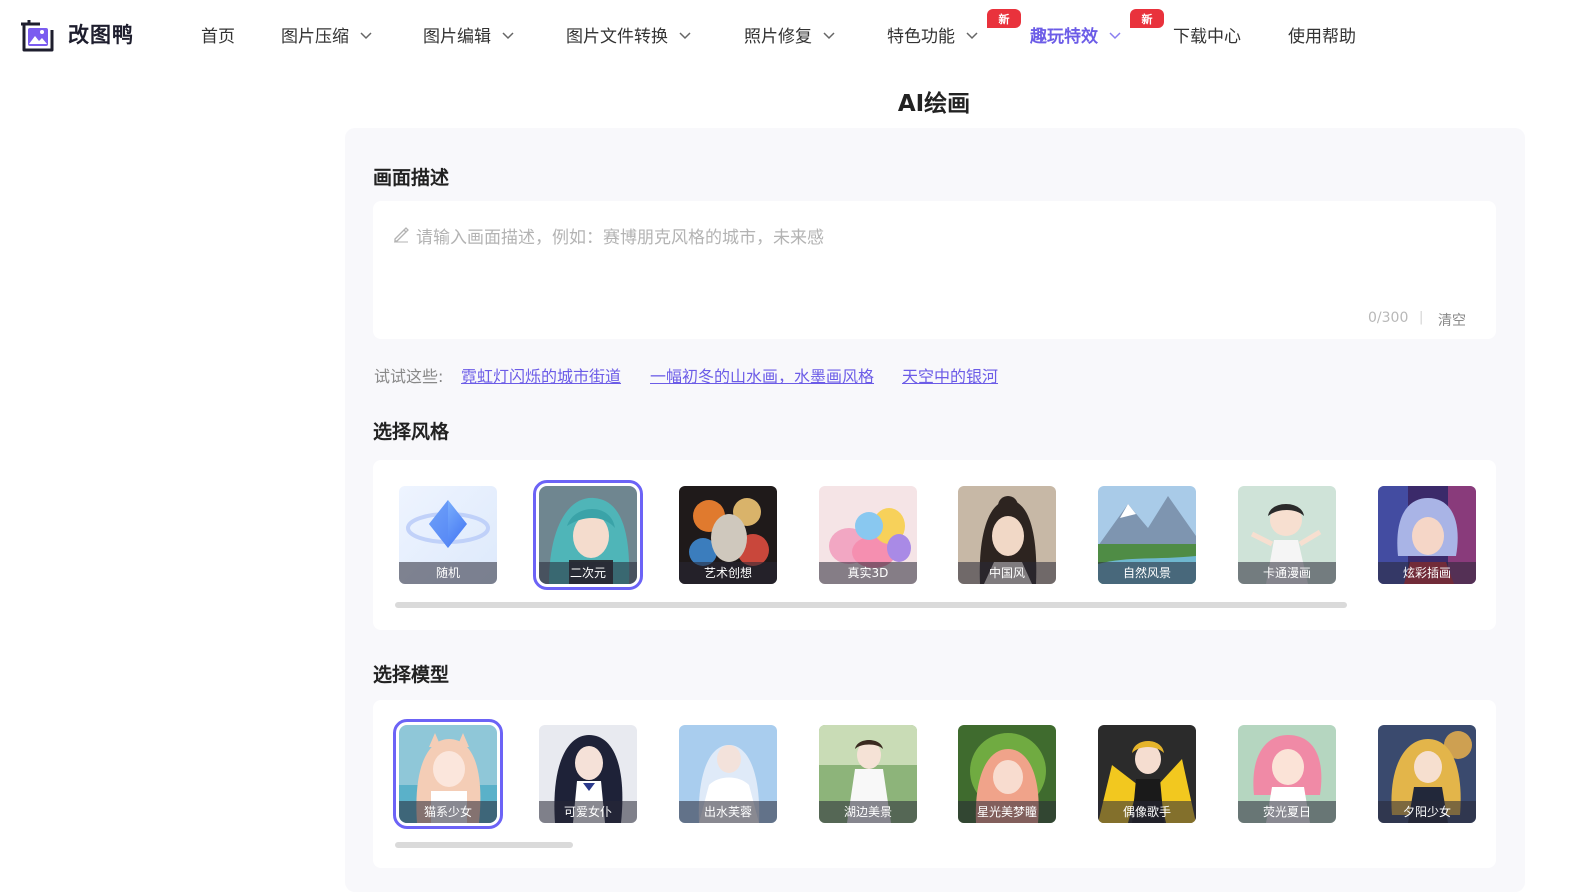  What do you see at coordinates (868, 573) in the screenshot?
I see `style-caption: 真实3D` at bounding box center [868, 573].